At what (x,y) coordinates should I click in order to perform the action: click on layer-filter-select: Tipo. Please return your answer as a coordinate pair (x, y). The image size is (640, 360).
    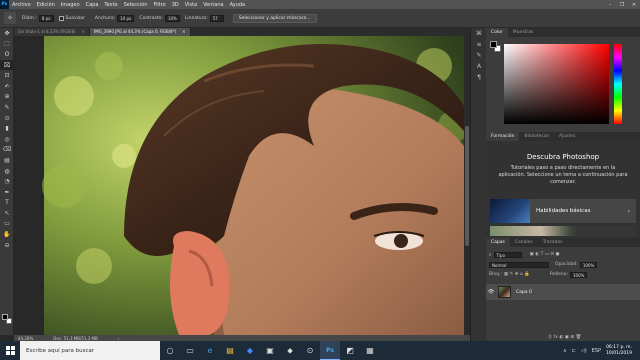
    Looking at the image, I should click on (507, 254).